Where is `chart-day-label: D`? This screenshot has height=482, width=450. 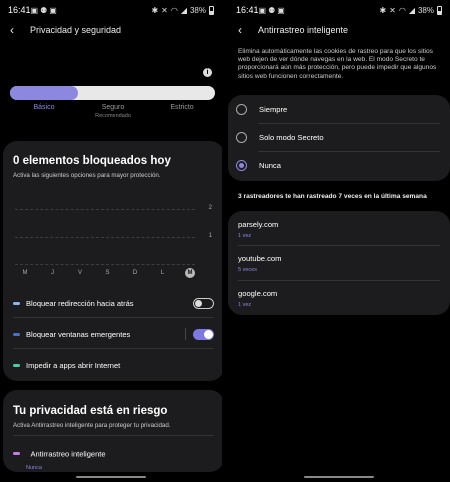 chart-day-label: D is located at coordinates (135, 273).